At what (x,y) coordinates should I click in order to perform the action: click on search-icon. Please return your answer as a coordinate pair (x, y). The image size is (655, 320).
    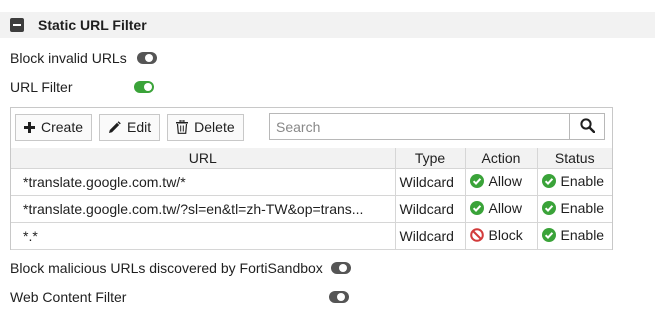
    Looking at the image, I should click on (587, 126).